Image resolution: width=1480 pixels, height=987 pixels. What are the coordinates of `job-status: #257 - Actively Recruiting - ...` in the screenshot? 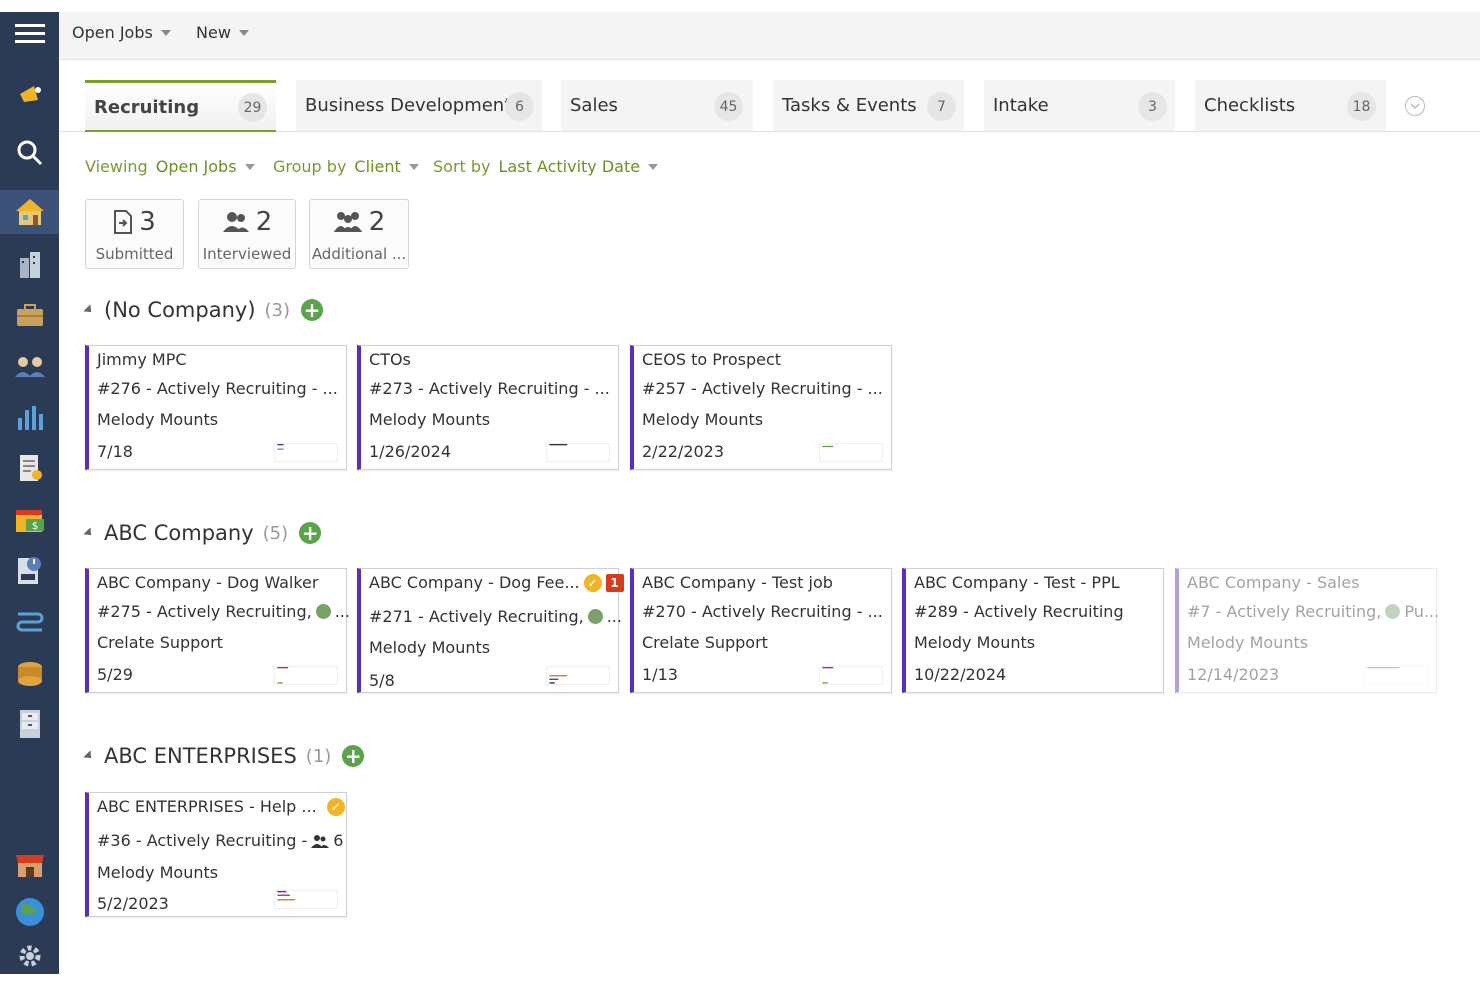 It's located at (762, 388).